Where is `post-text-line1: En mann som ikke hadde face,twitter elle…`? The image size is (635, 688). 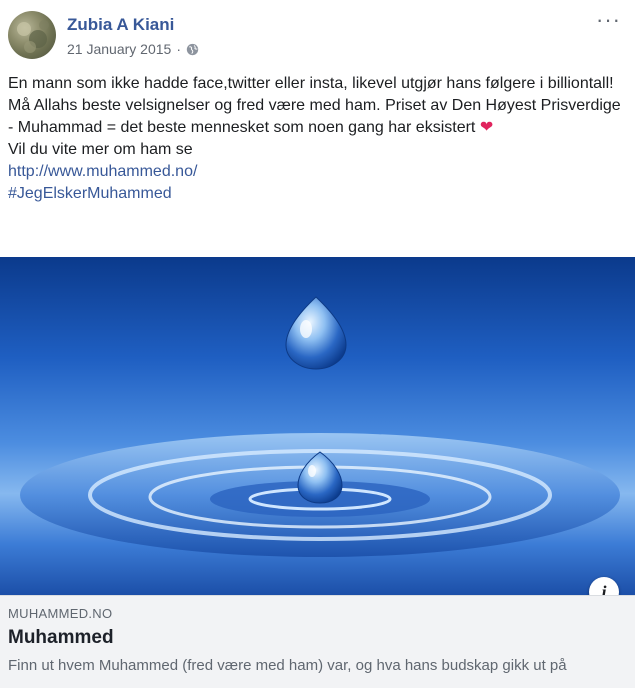 post-text-line1: En mann som ikke hadde face,twitter elle… is located at coordinates (314, 105).